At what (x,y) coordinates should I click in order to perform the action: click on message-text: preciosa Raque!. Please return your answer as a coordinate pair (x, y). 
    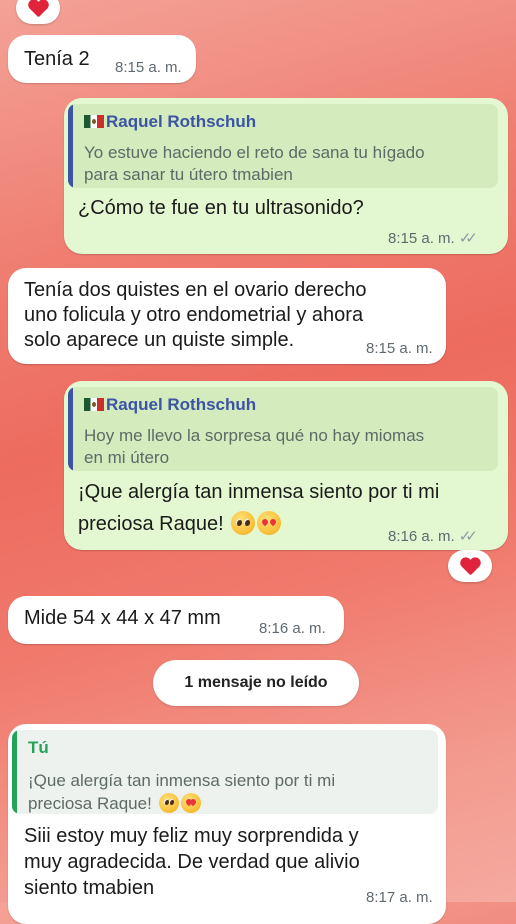
    Looking at the image, I should click on (180, 524).